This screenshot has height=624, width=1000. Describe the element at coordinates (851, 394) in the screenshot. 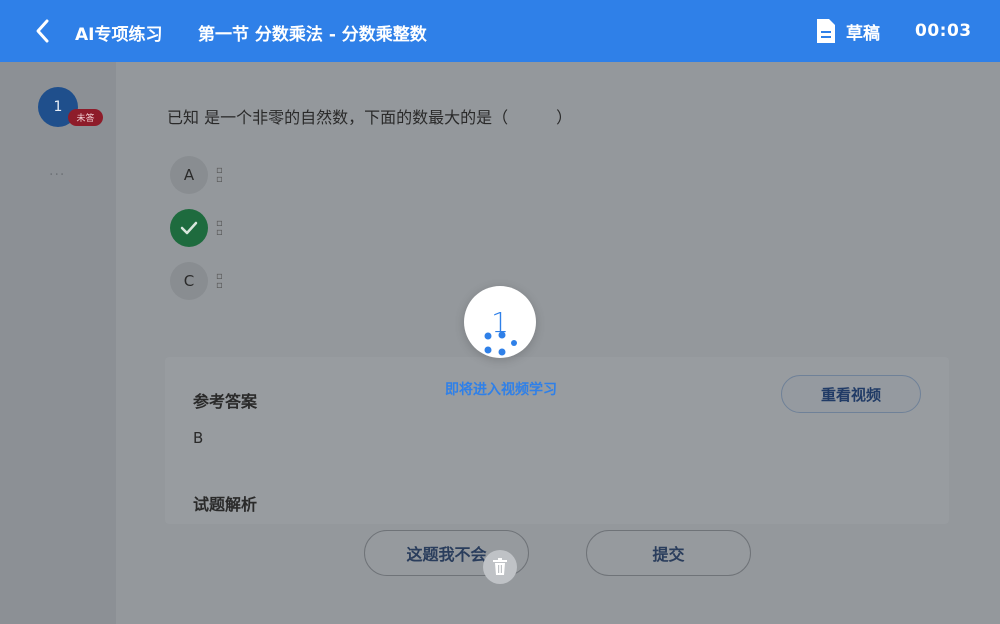

I see `rewatch-video-button: 重看视频` at that location.